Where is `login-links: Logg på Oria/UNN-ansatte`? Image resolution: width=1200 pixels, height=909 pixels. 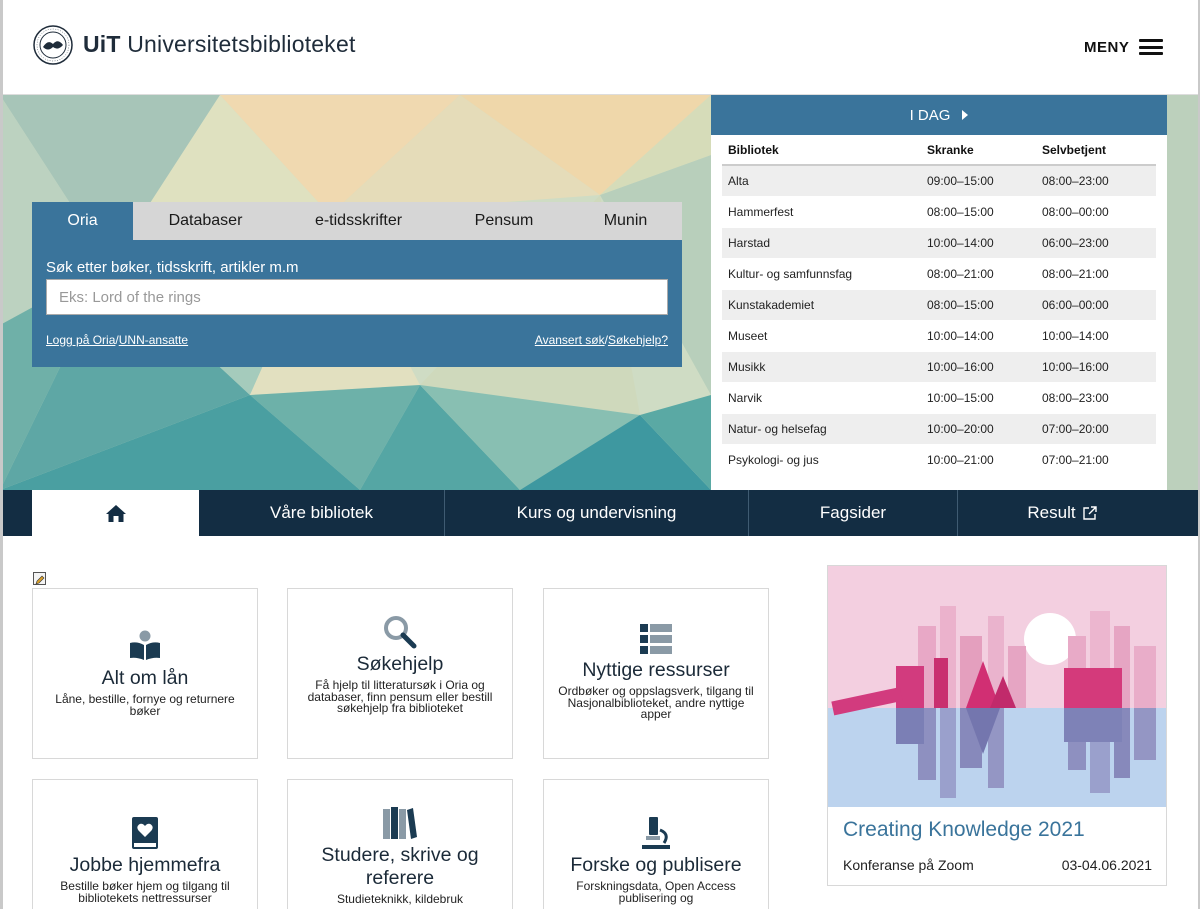 login-links: Logg på Oria/UNN-ansatte is located at coordinates (117, 340).